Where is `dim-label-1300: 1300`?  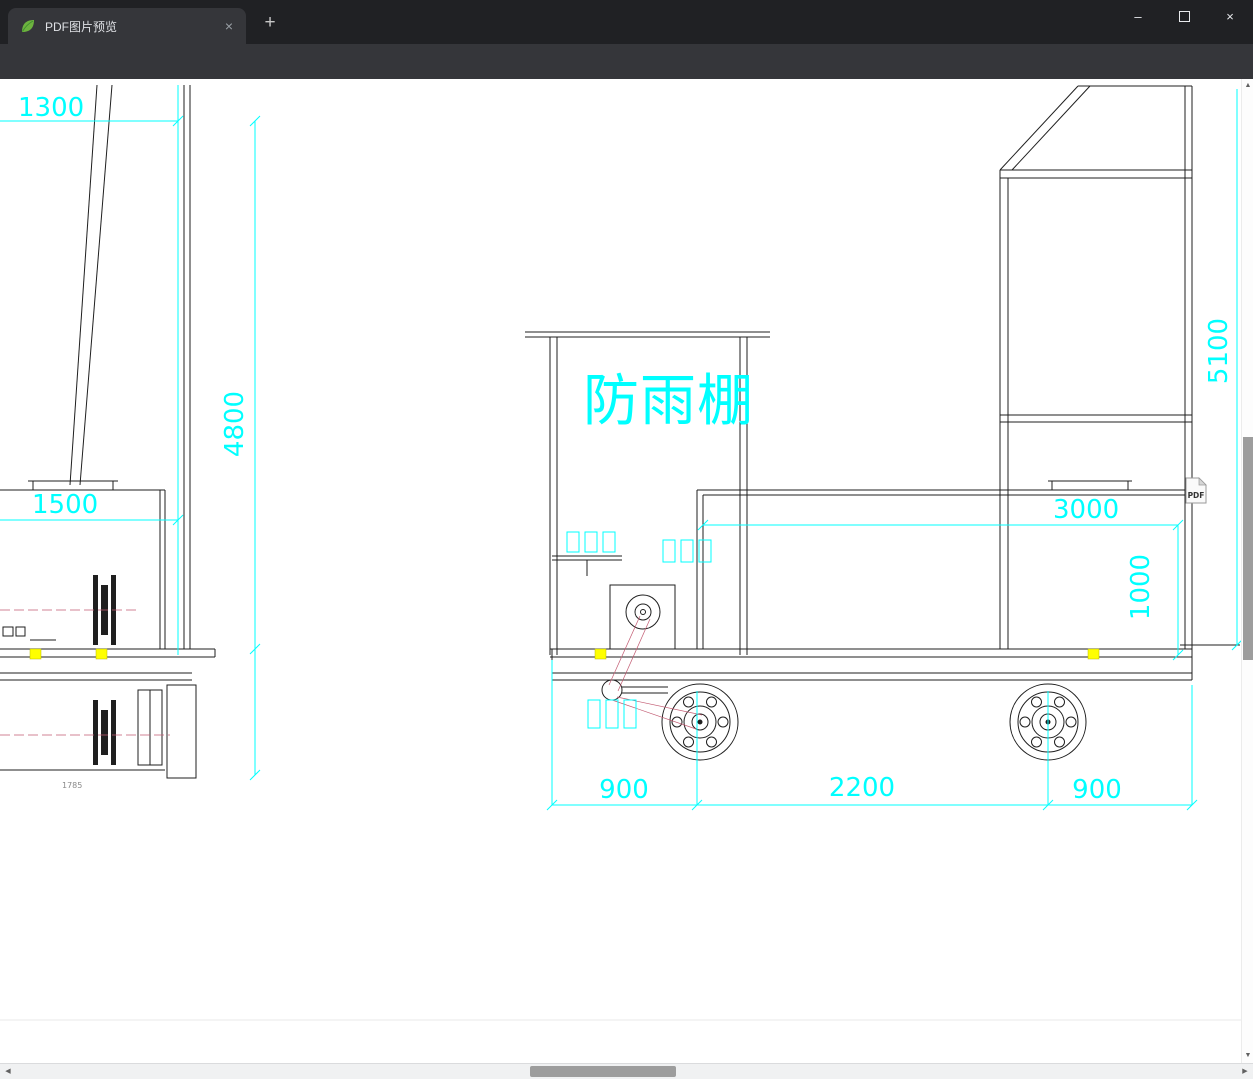
dim-label-1300: 1300 is located at coordinates (51, 108).